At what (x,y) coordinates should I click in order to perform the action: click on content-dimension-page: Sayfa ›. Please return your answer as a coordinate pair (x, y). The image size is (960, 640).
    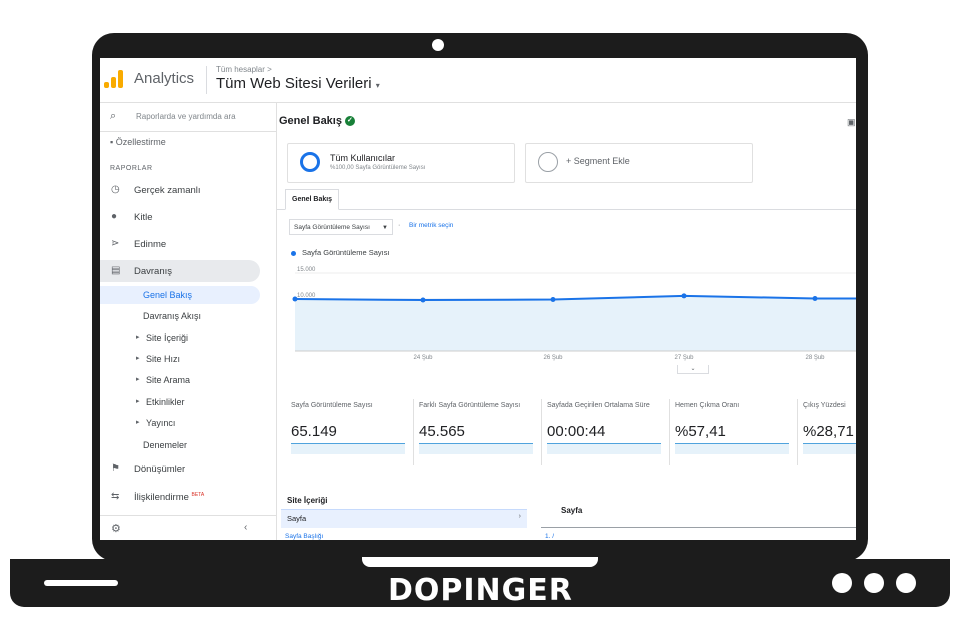
    Looking at the image, I should click on (404, 518).